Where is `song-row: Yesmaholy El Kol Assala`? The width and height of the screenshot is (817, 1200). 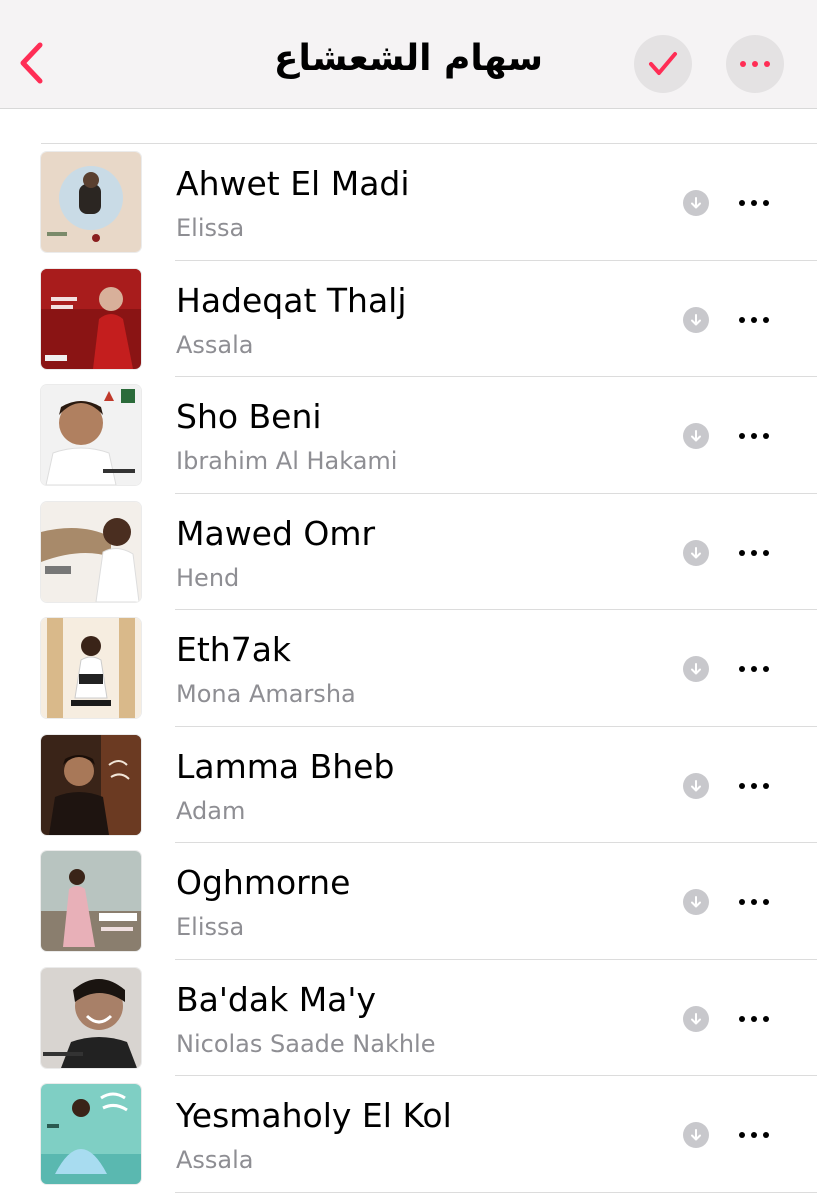
song-row: Yesmaholy El Kol Assala is located at coordinates (408, 1134).